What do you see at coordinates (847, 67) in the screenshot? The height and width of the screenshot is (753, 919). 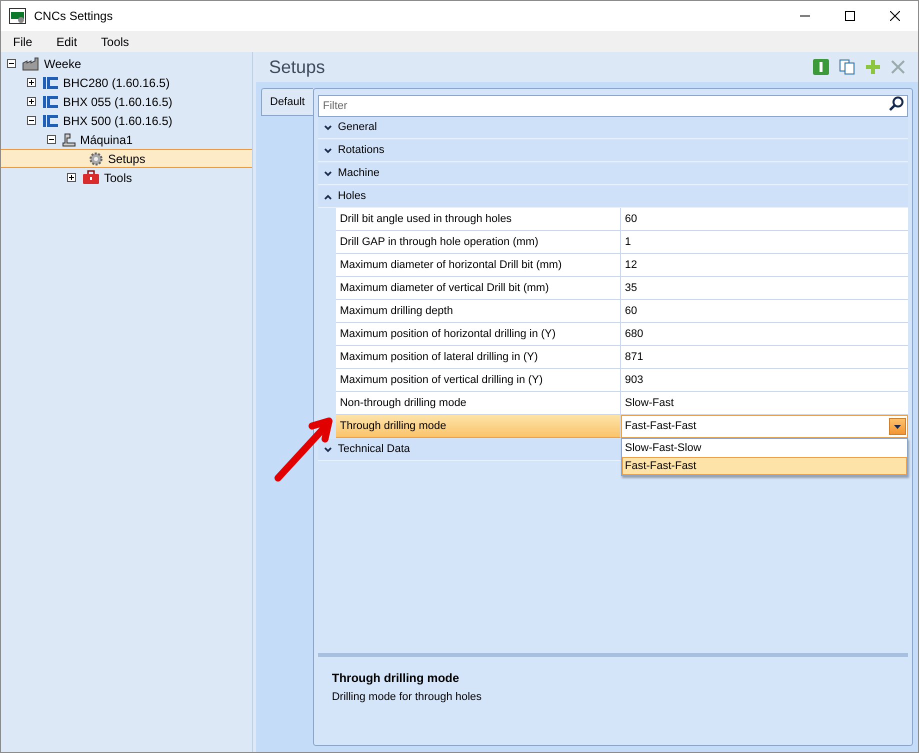 I see `copy-icon` at bounding box center [847, 67].